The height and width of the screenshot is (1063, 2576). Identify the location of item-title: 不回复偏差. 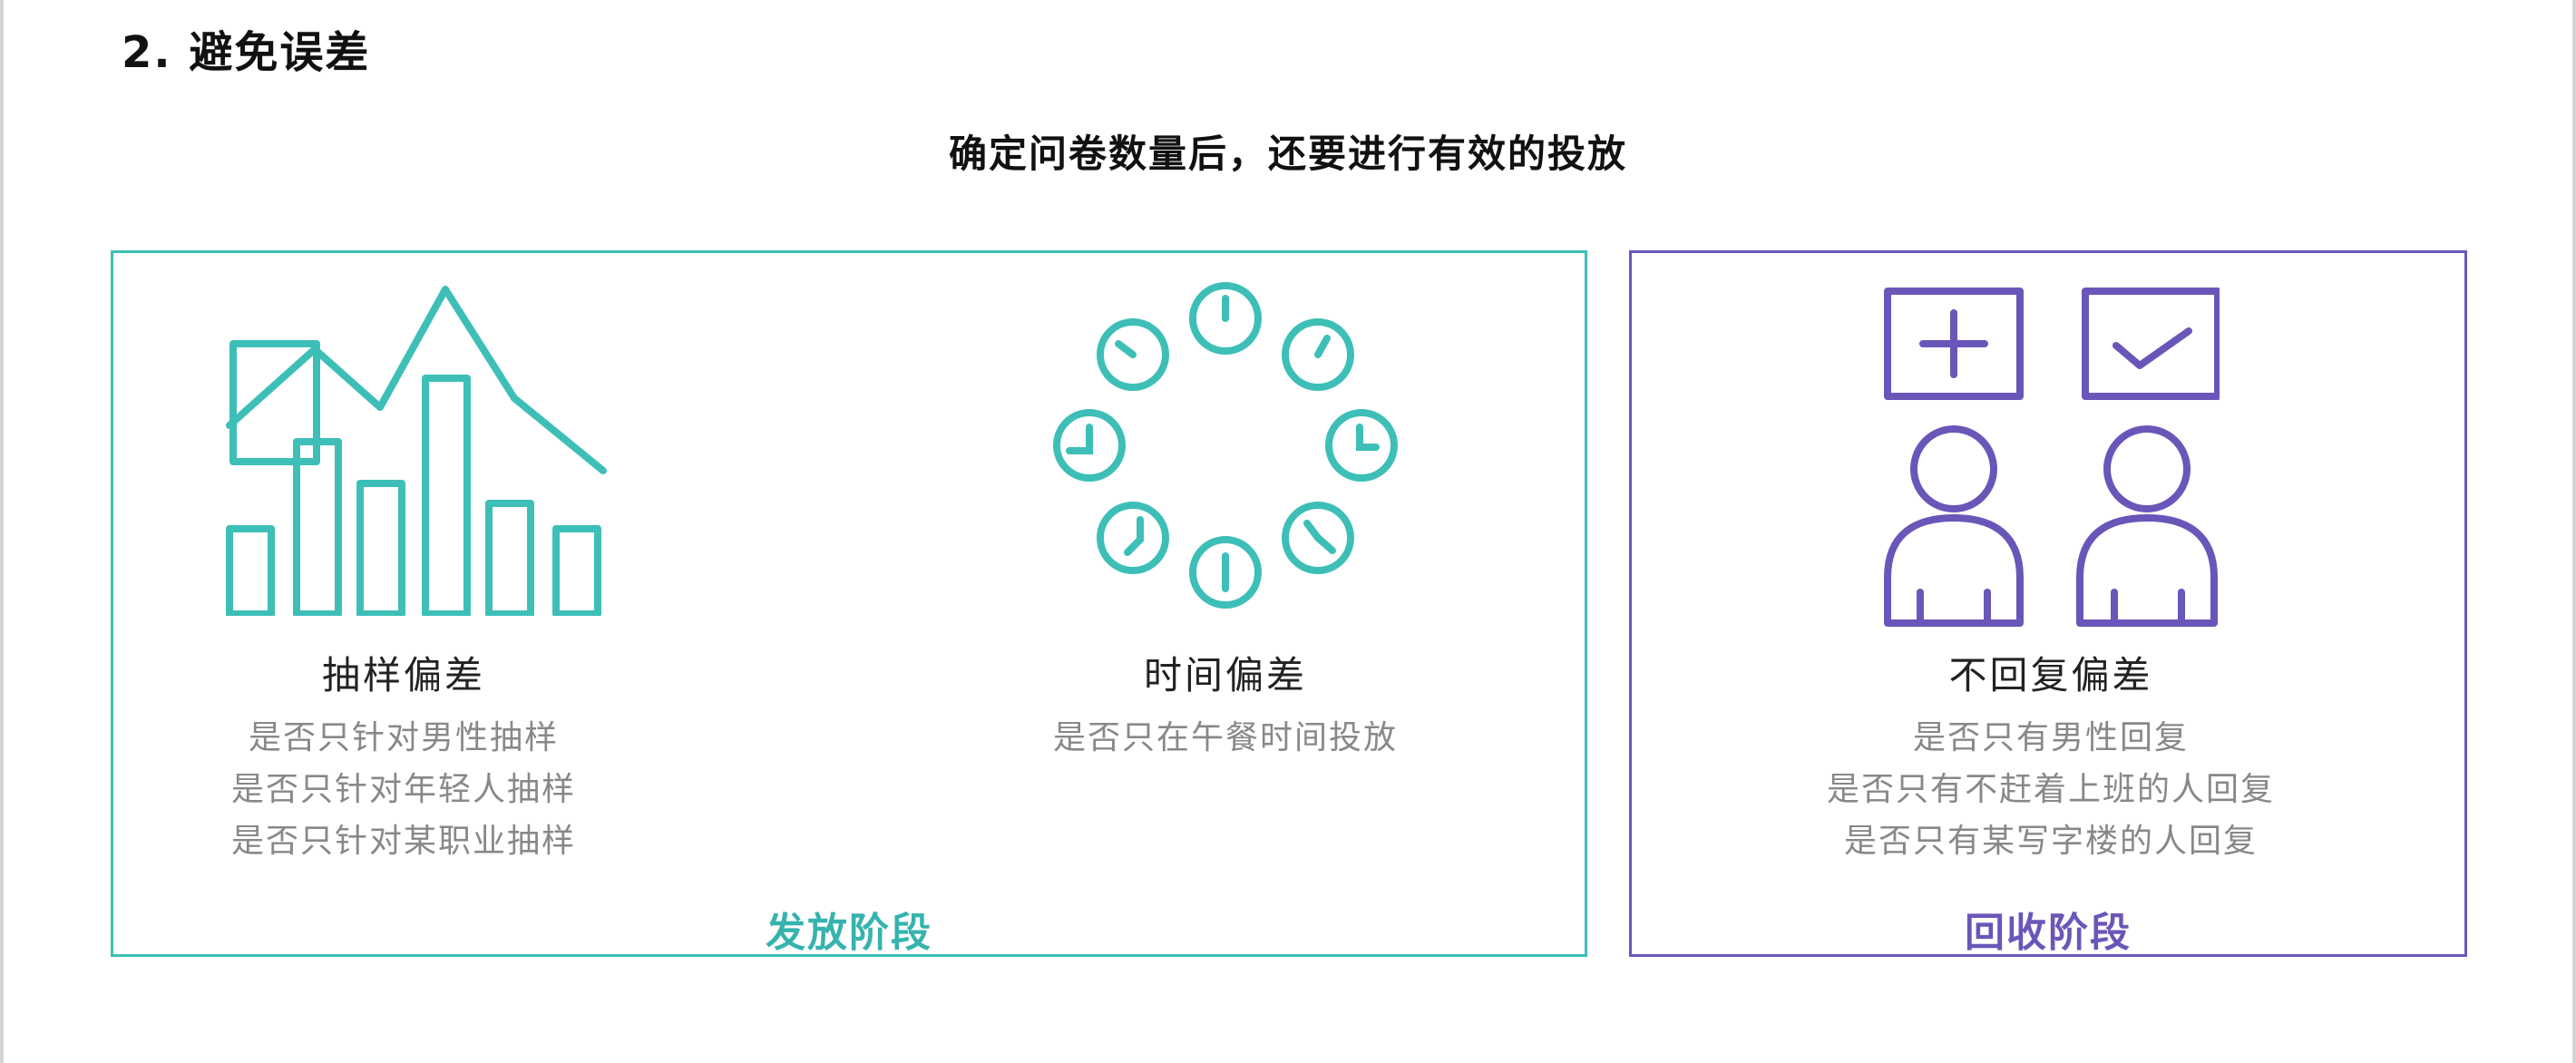
(2050, 675).